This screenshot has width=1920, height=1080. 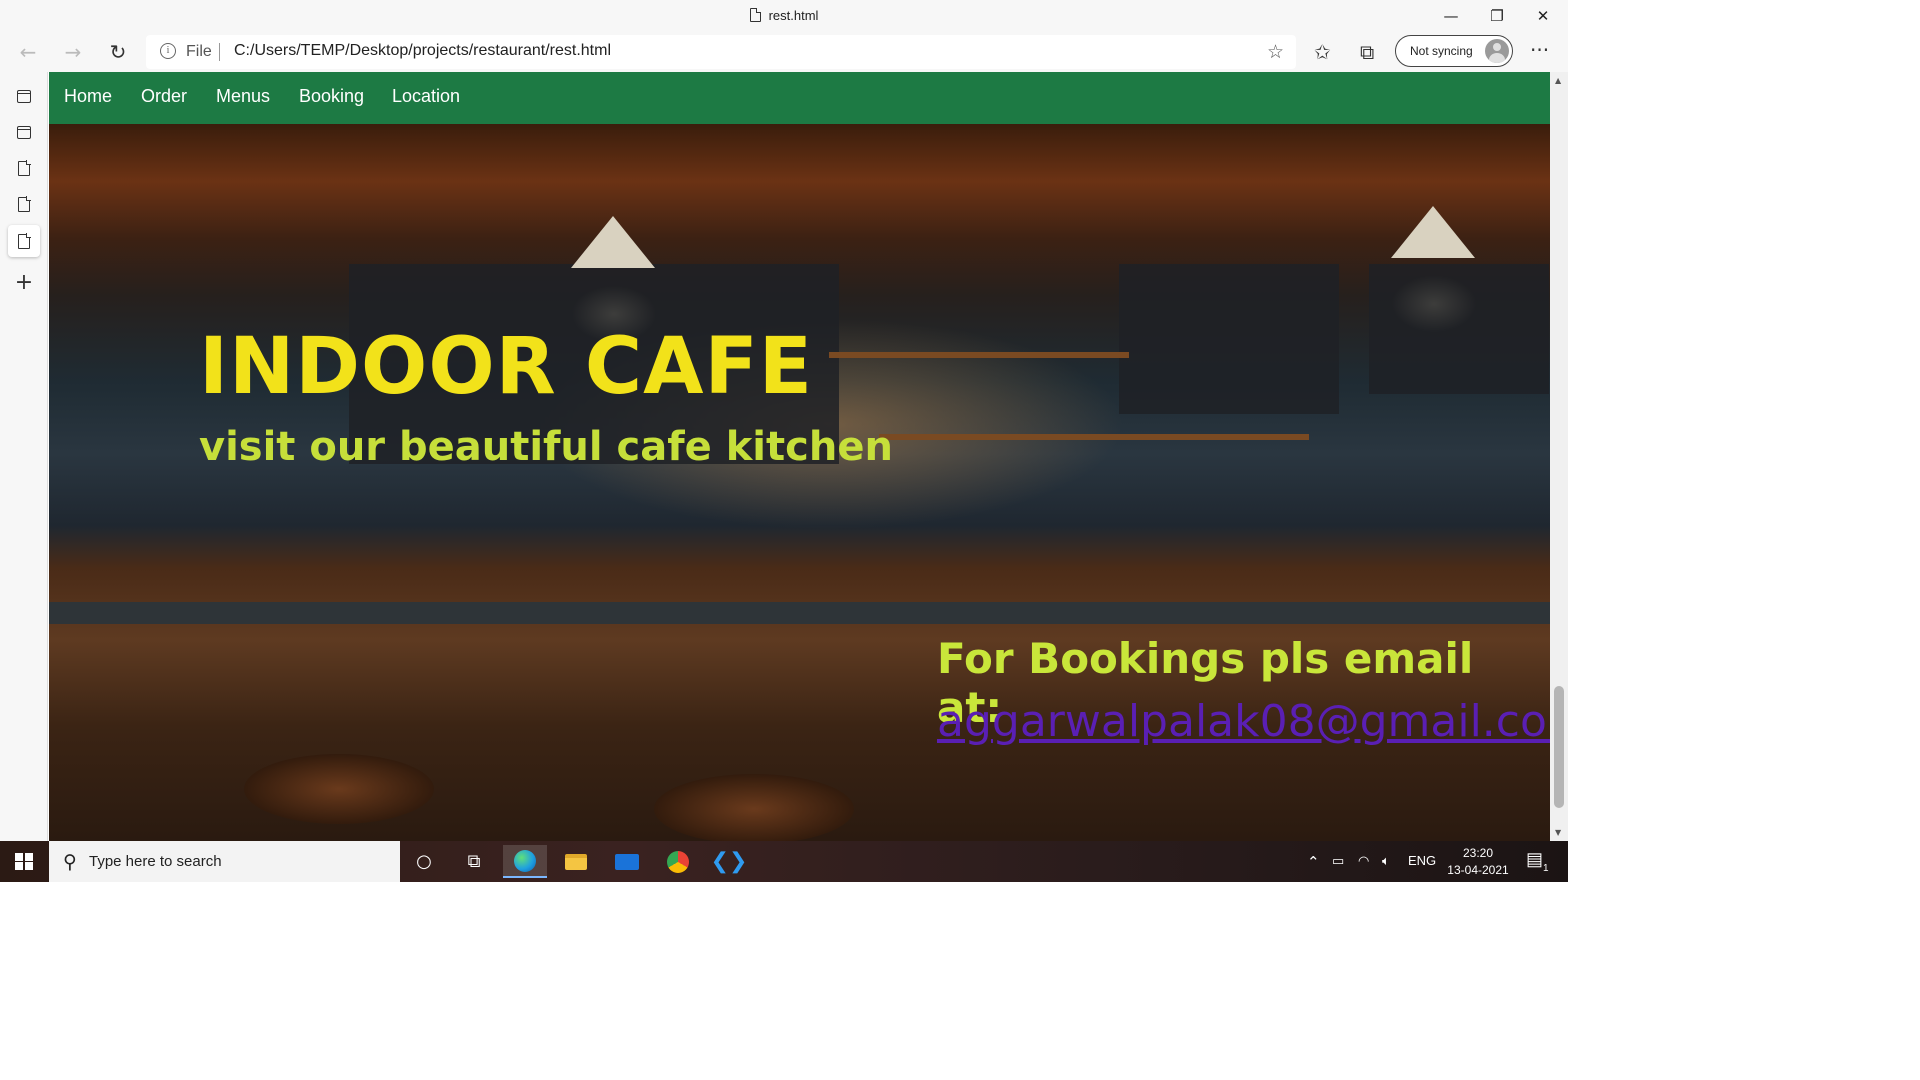 I want to click on windows-logo-icon, so click(x=24, y=861).